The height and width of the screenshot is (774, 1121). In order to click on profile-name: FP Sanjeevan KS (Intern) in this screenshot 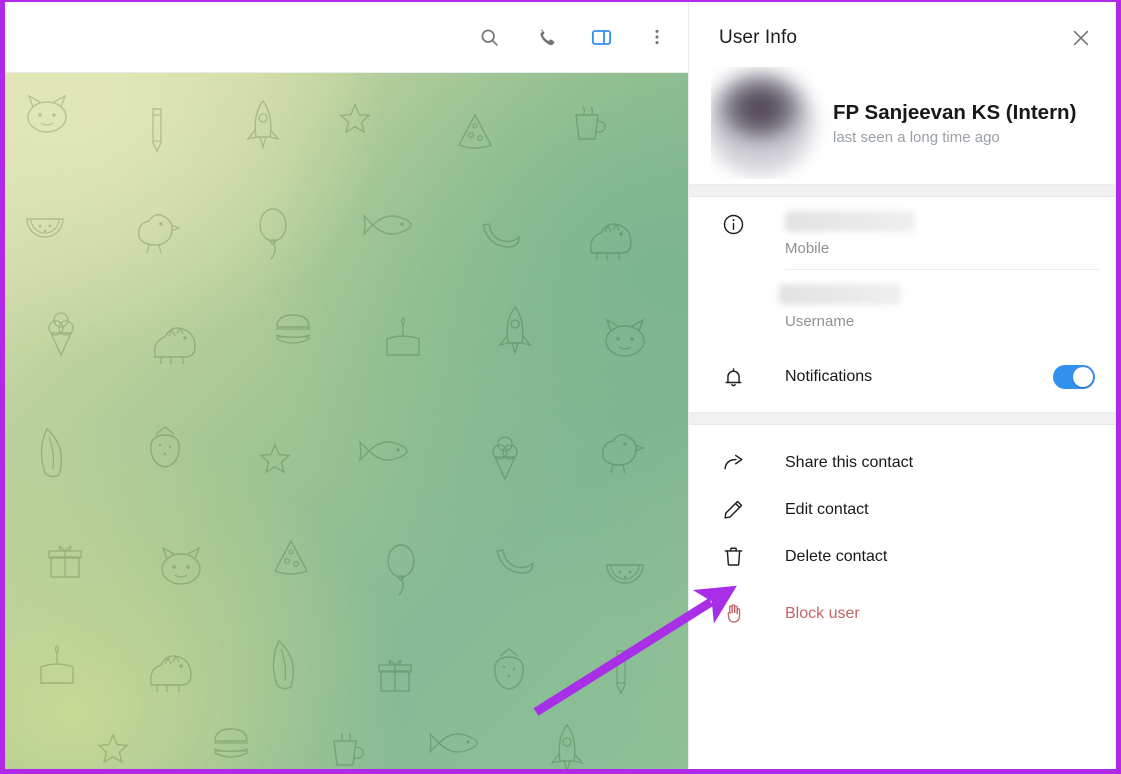, I will do `click(955, 112)`.